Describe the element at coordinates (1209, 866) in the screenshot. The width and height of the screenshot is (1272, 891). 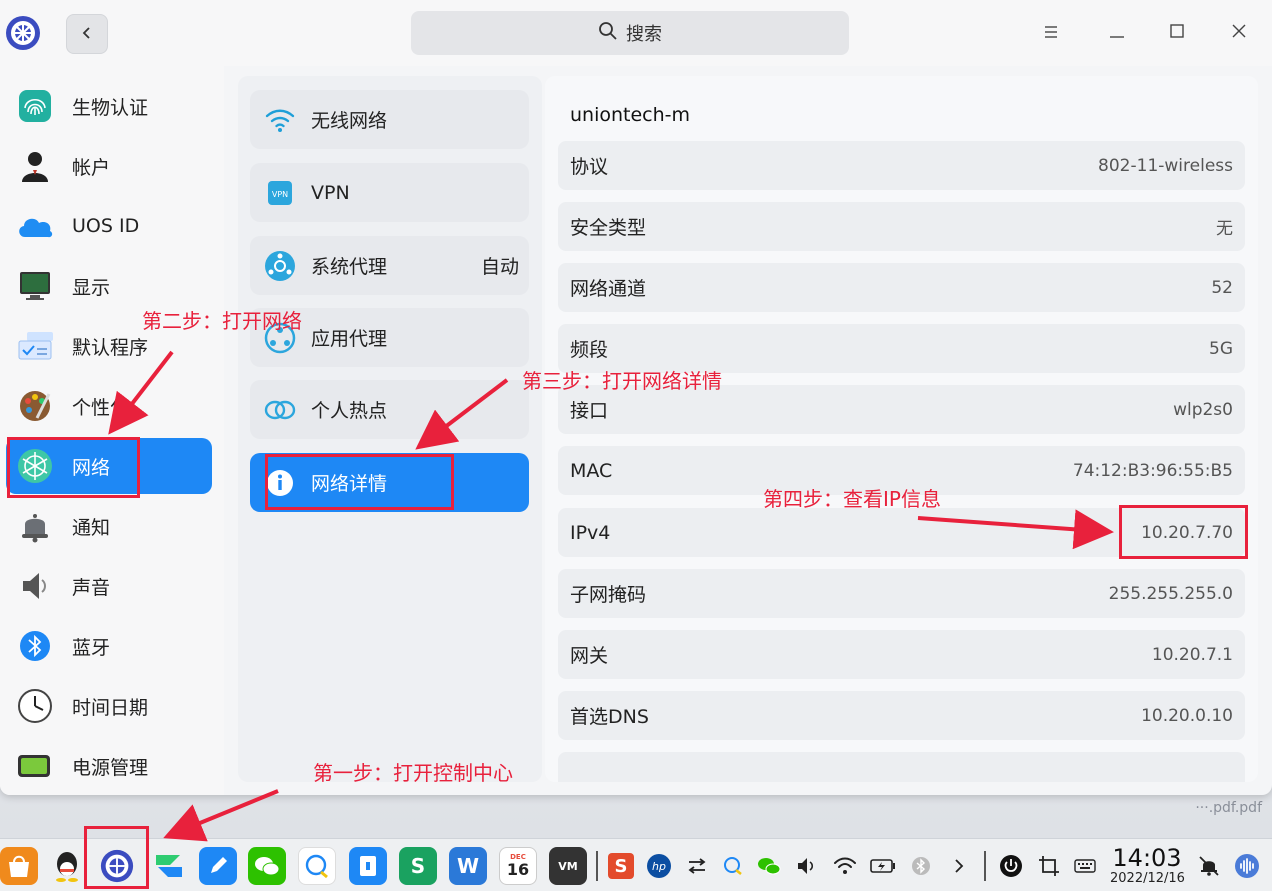
I see `notification-mute-icon` at that location.